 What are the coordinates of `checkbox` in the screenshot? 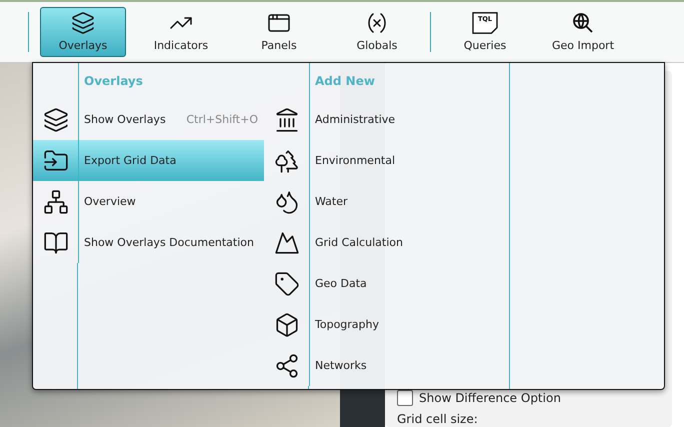 It's located at (405, 398).